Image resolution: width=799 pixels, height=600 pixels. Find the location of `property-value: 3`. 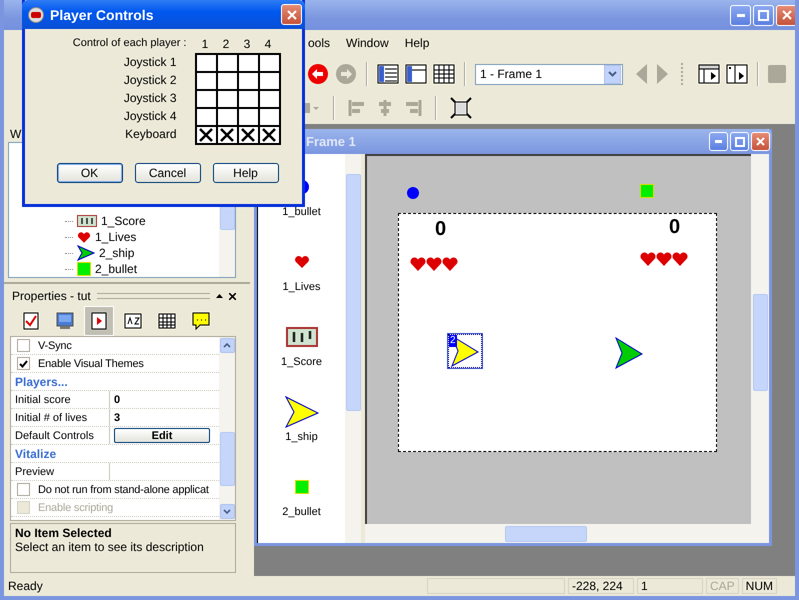

property-value: 3 is located at coordinates (117, 418).